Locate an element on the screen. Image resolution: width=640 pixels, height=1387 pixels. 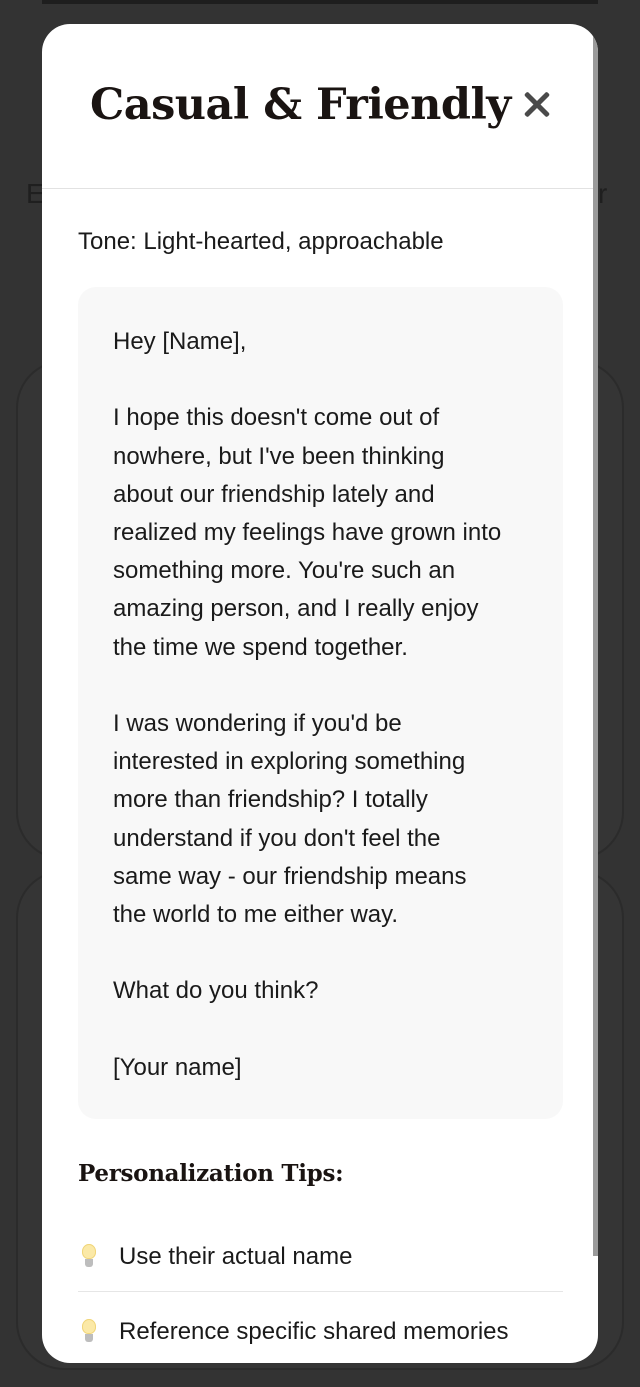
background-text-fragment: r is located at coordinates (603, 193).